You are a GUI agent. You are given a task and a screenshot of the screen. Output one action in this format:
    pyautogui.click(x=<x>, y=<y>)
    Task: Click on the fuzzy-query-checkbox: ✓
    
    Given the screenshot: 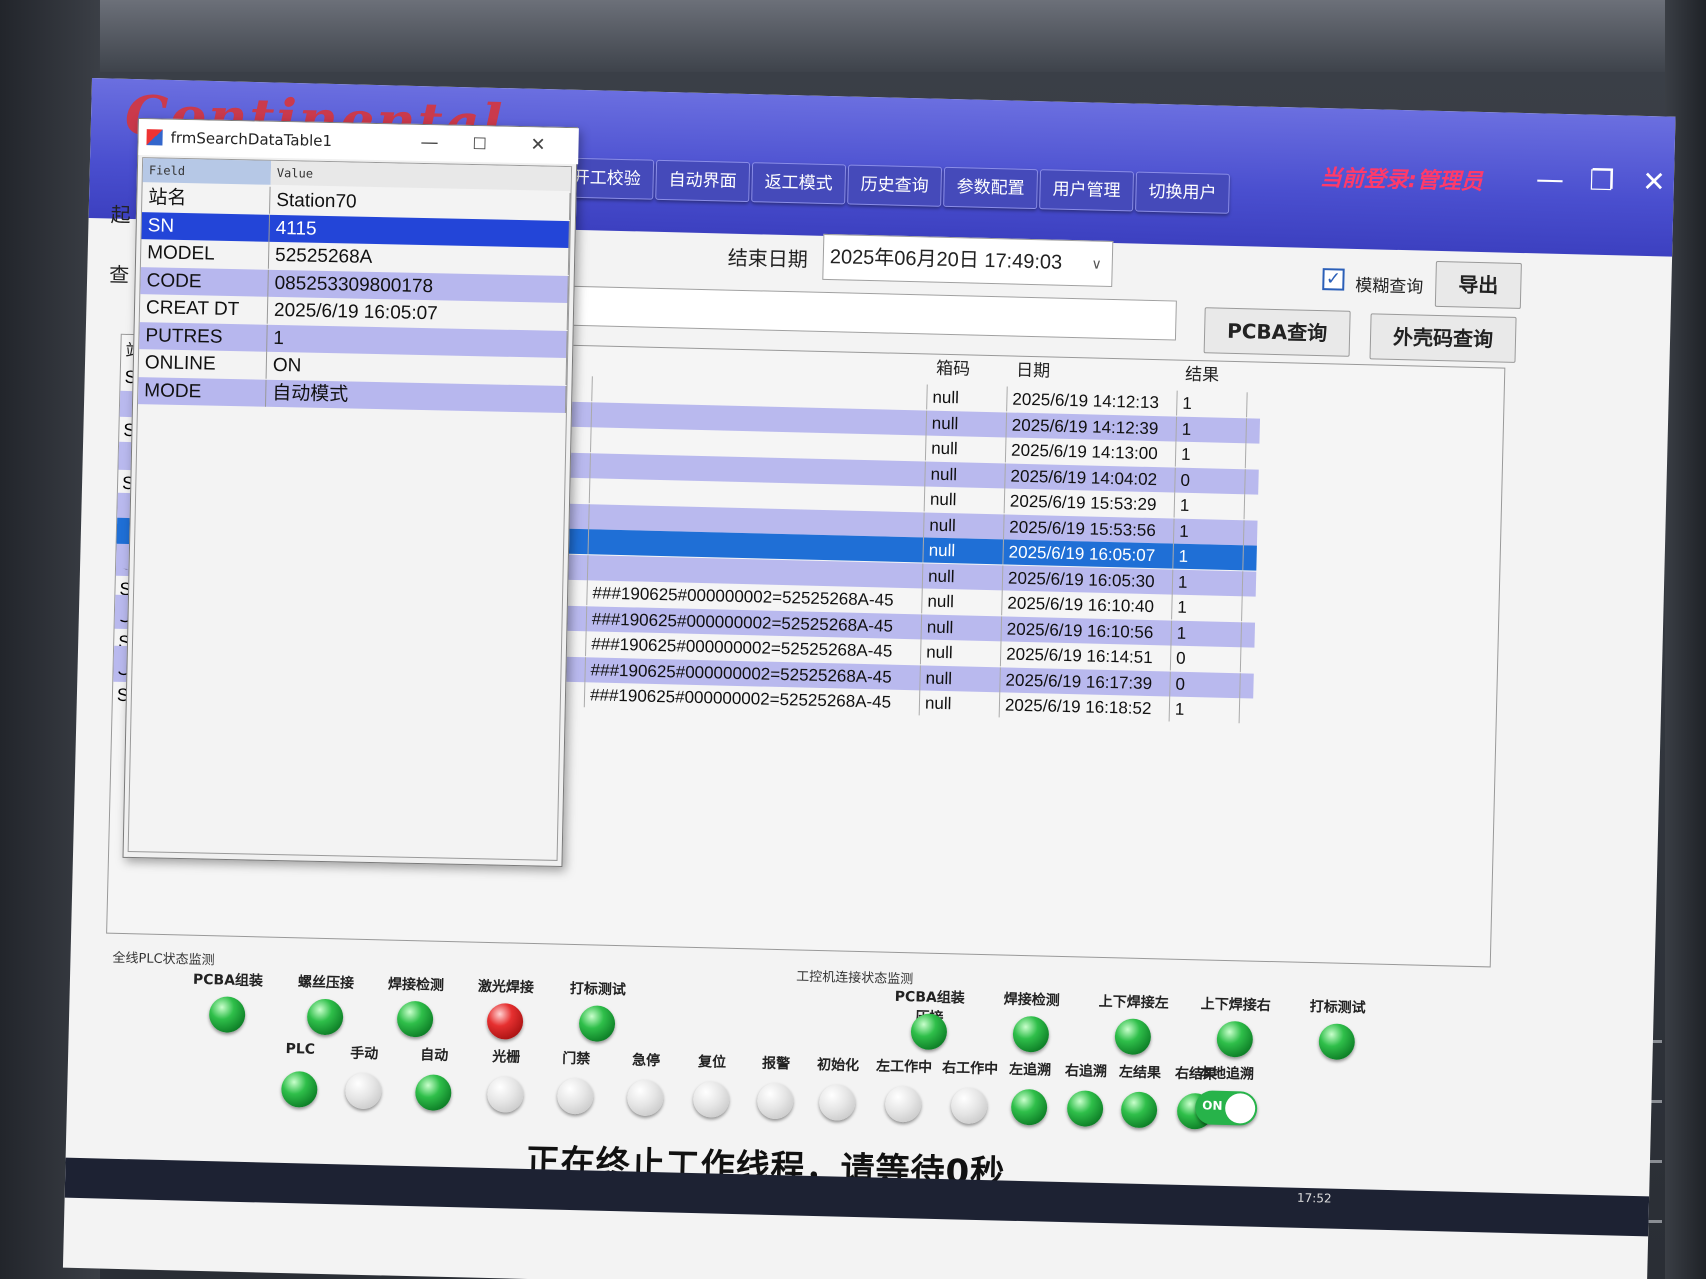 What is the action you would take?
    pyautogui.click(x=1333, y=279)
    